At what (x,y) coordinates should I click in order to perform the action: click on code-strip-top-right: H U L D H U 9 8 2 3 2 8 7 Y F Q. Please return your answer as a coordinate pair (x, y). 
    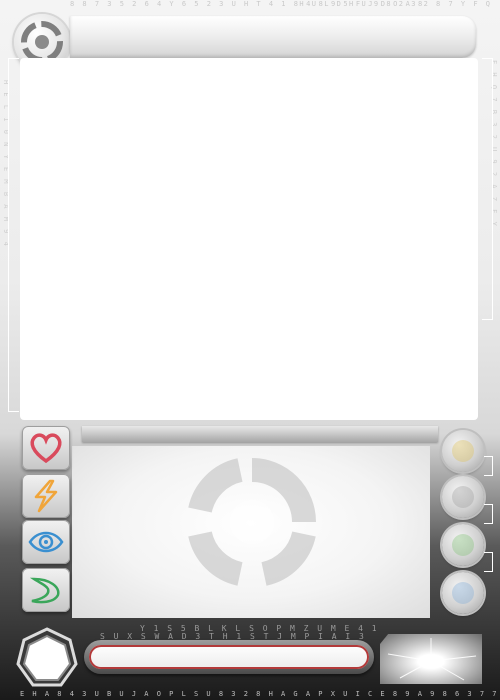
    Looking at the image, I should click on (395, 4).